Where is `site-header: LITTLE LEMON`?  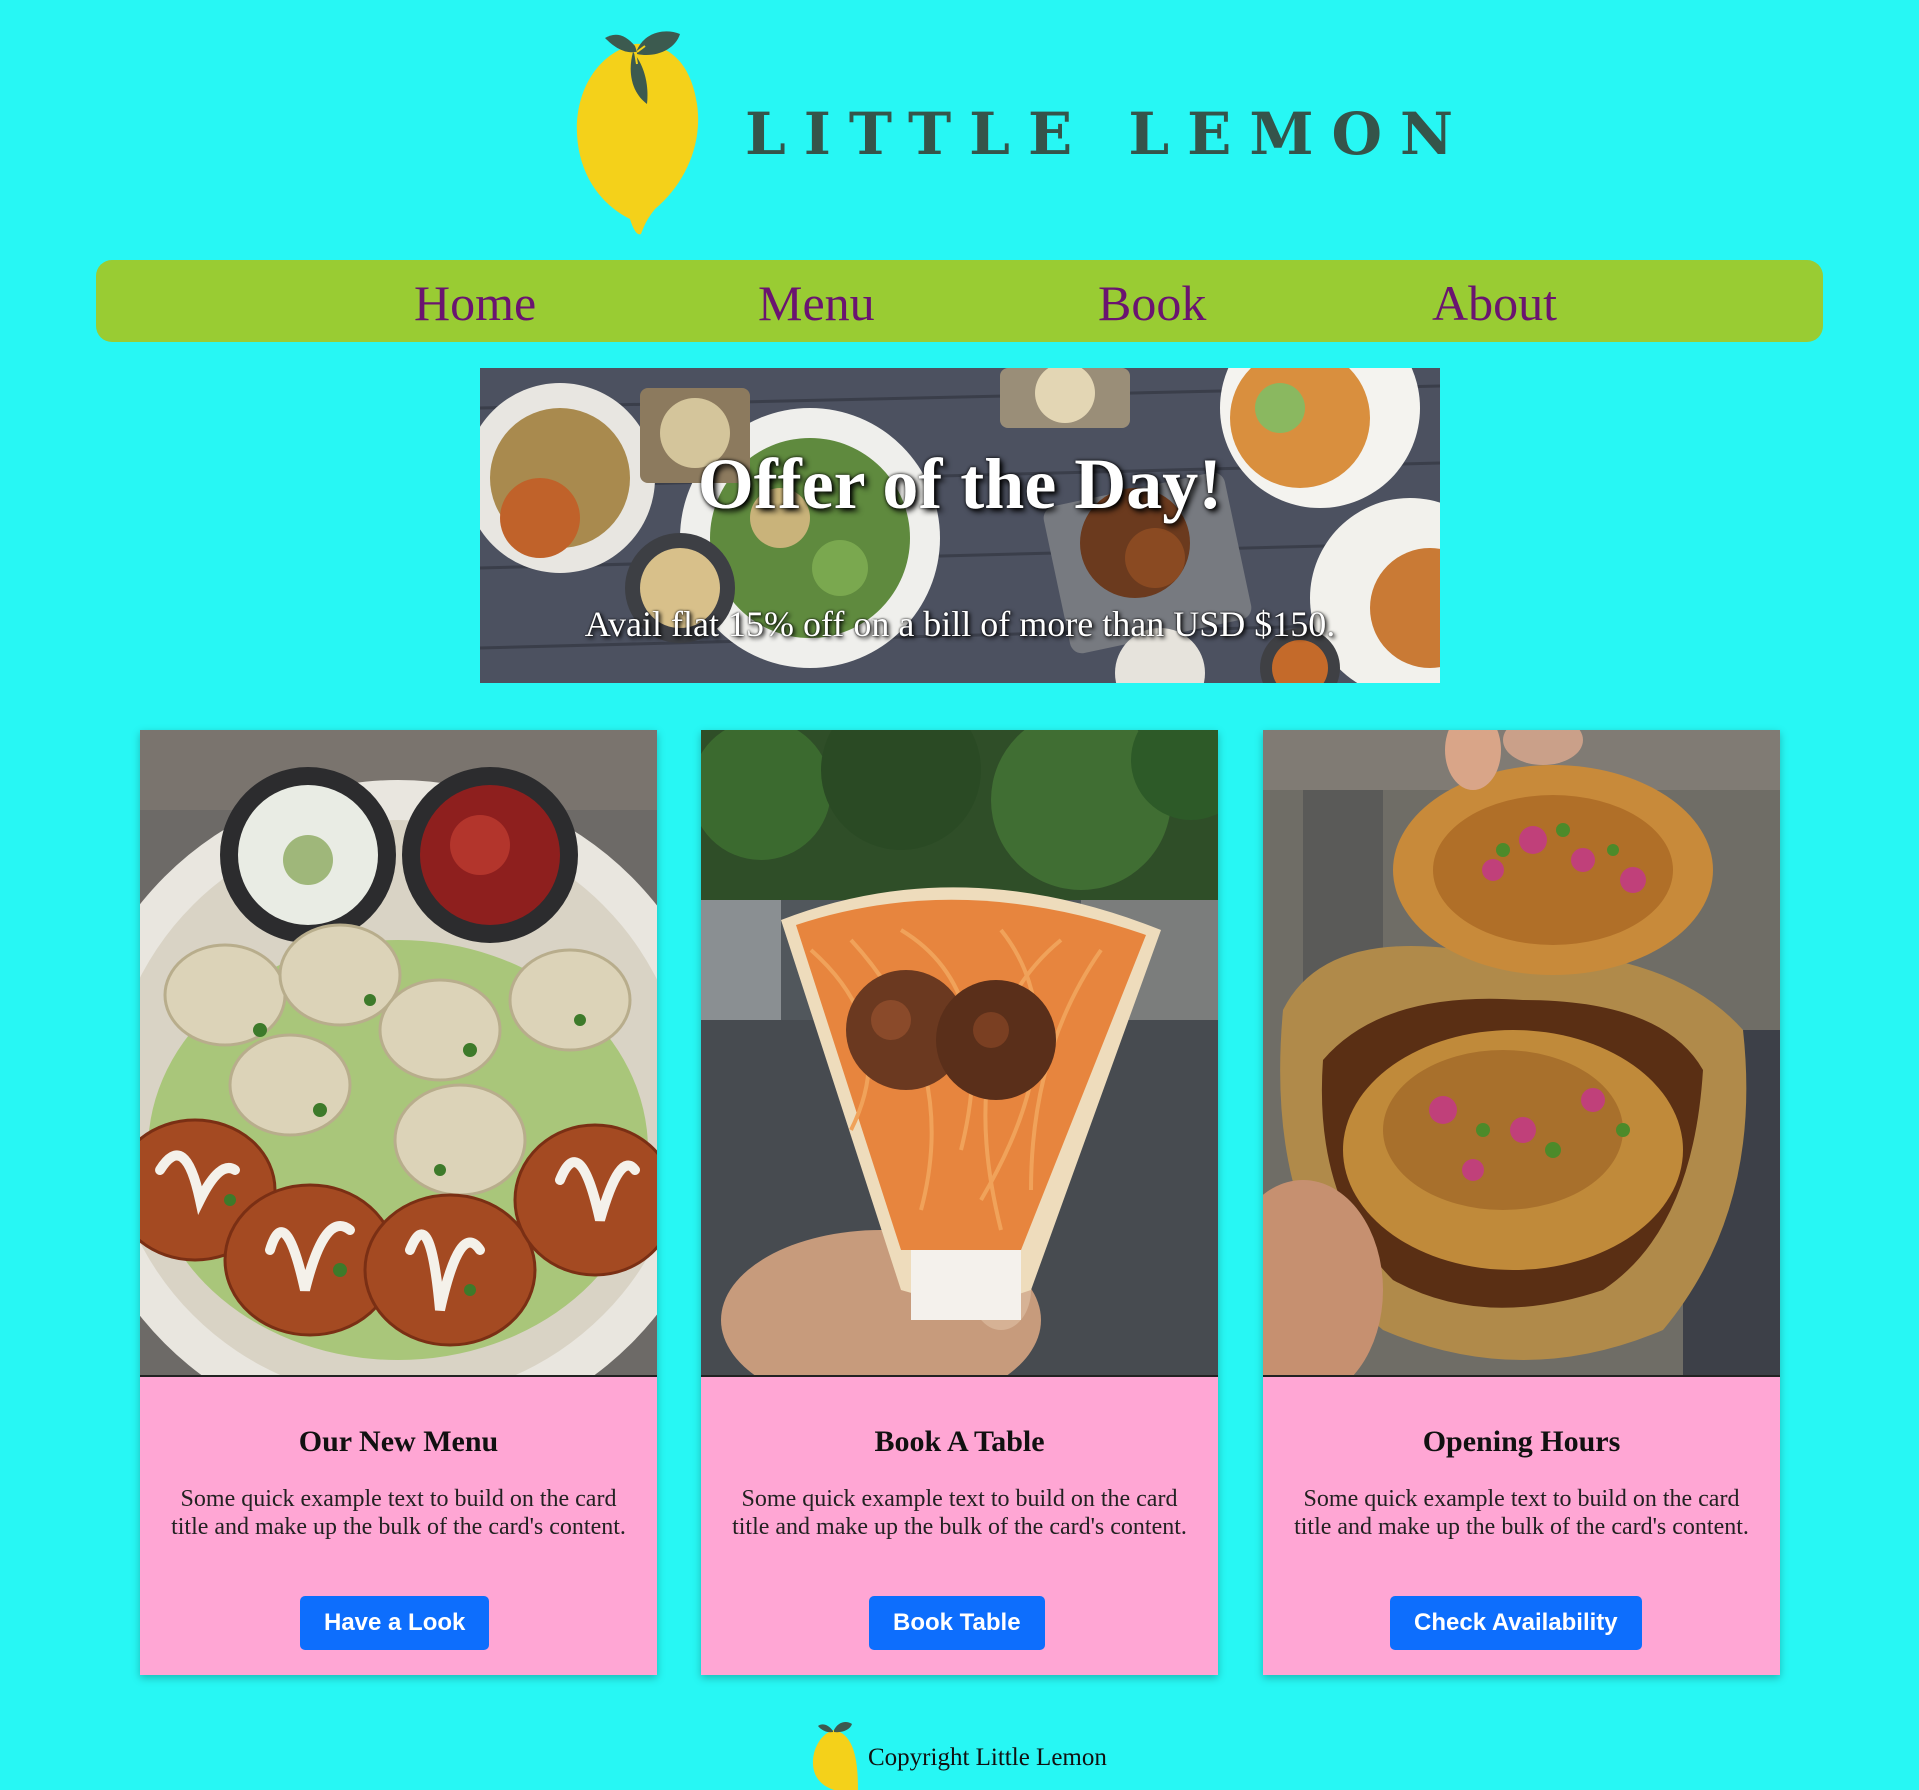
site-header: LITTLE LEMON is located at coordinates (959, 125).